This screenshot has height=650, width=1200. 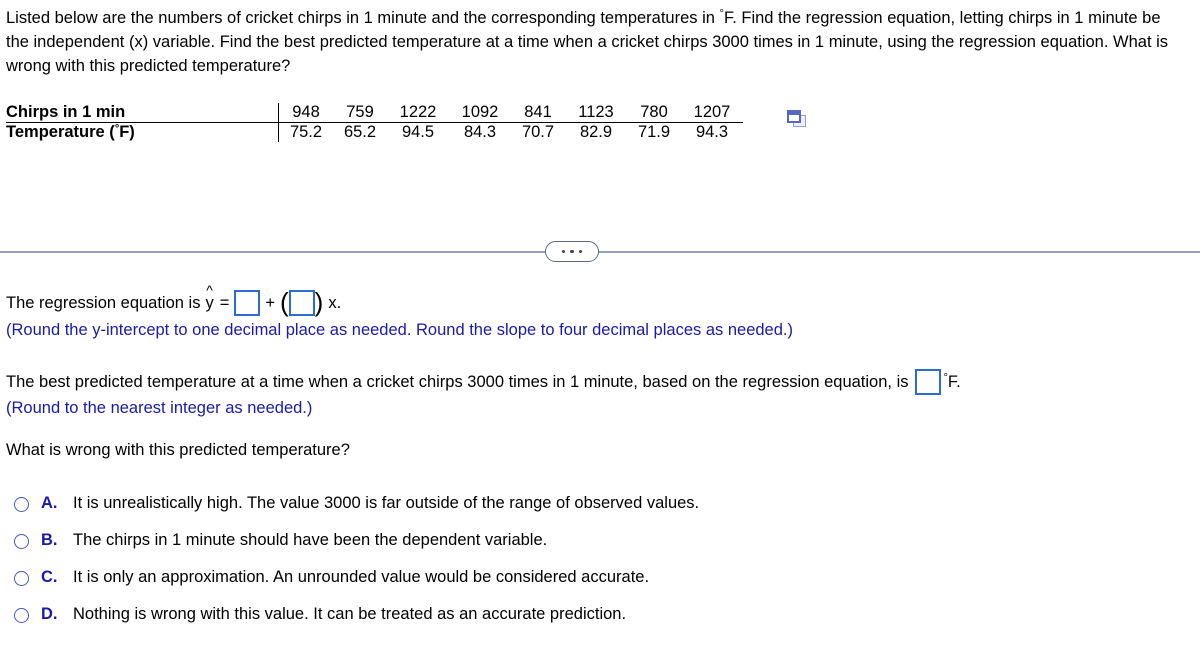 I want to click on cell-chirps-3: 1092, so click(x=480, y=113).